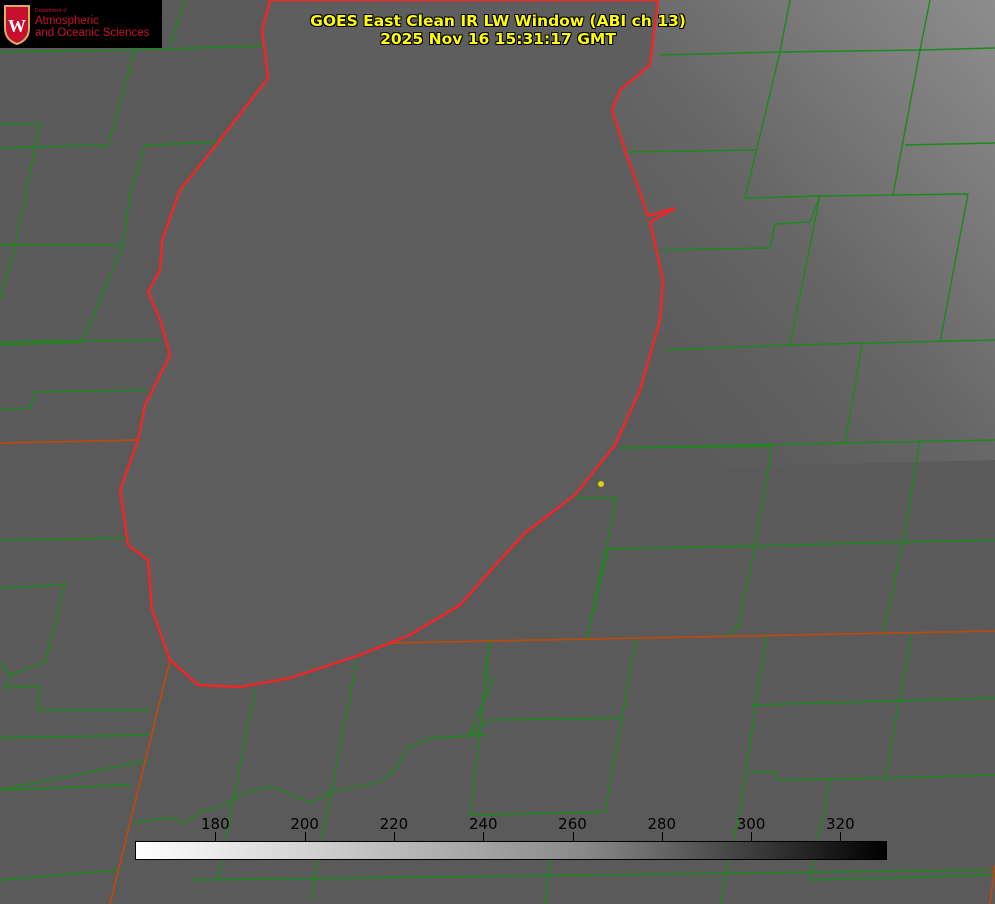 Image resolution: width=995 pixels, height=904 pixels. Describe the element at coordinates (498, 39) in the screenshot. I see `title-timestamp: 2025 Nov 16 15:31:17 GMT` at that location.